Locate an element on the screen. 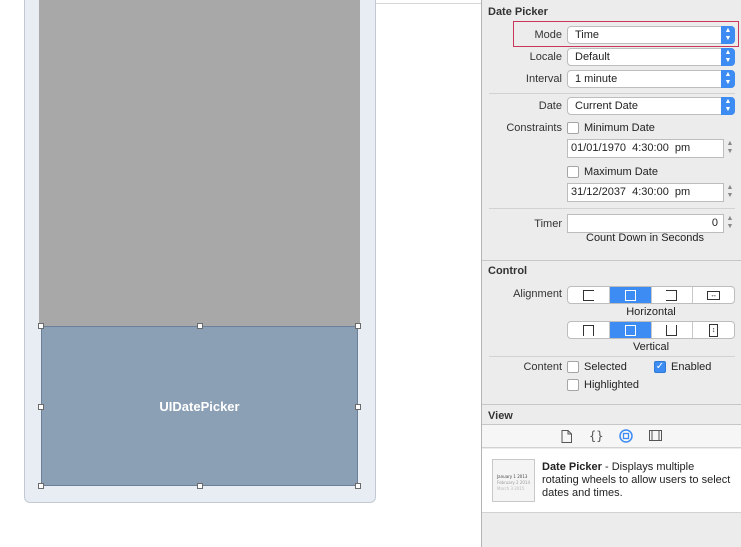  resize-handle-left is located at coordinates (41, 407).